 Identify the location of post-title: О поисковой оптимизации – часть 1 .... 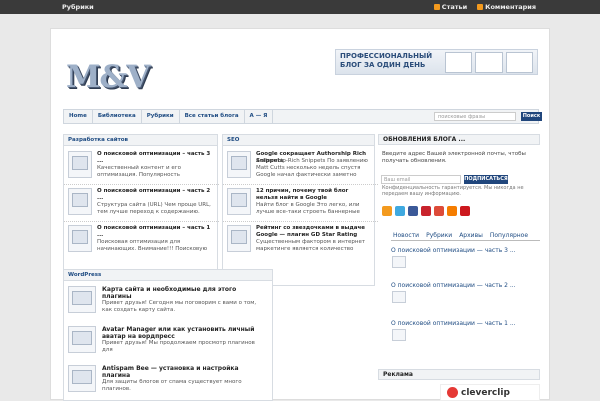
(156, 232).